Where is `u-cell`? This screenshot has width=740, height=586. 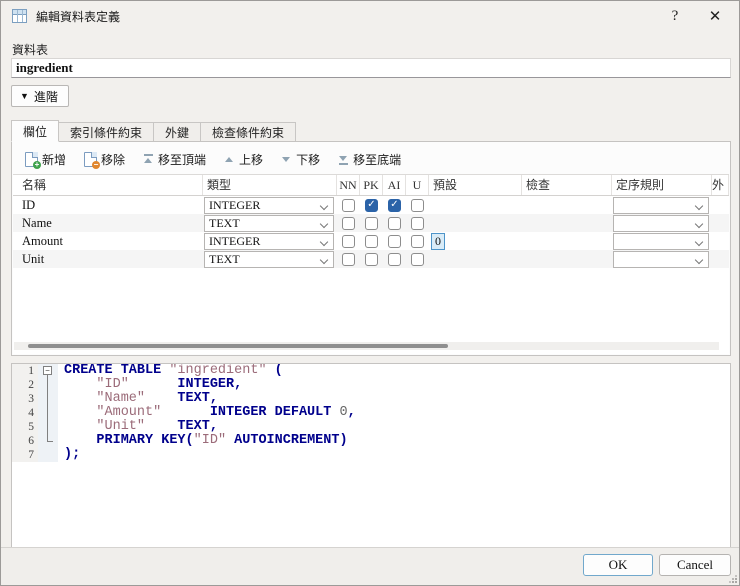 u-cell is located at coordinates (417, 241).